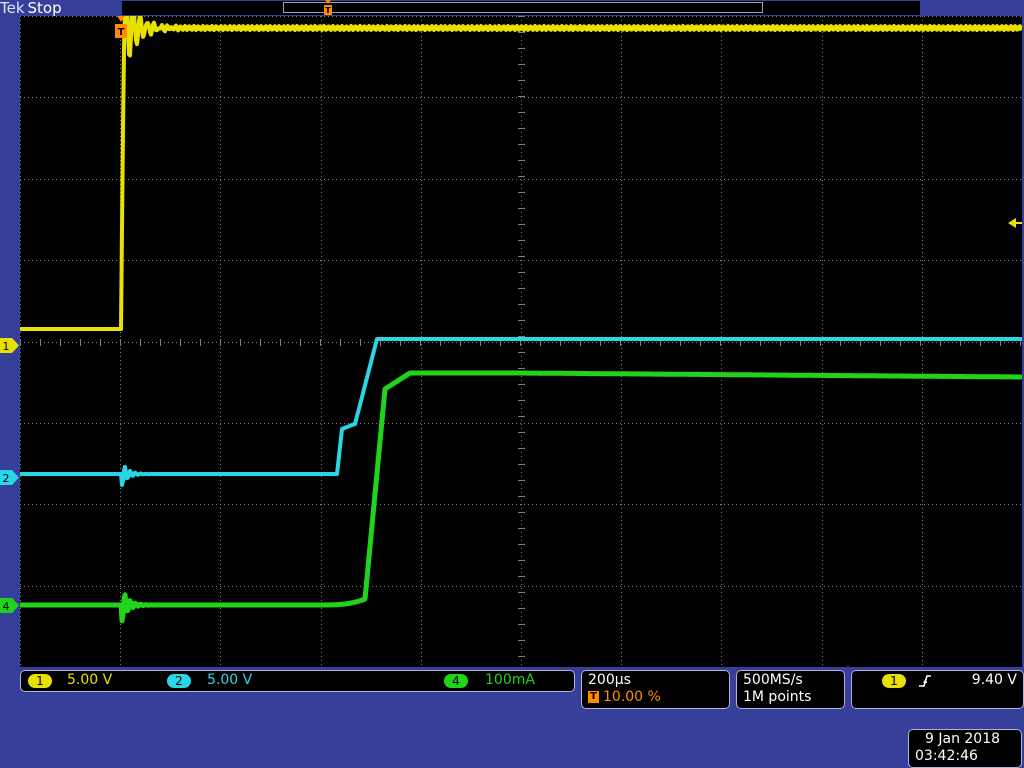  Describe the element at coordinates (777, 697) in the screenshot. I see `record-length: 1M points` at that location.